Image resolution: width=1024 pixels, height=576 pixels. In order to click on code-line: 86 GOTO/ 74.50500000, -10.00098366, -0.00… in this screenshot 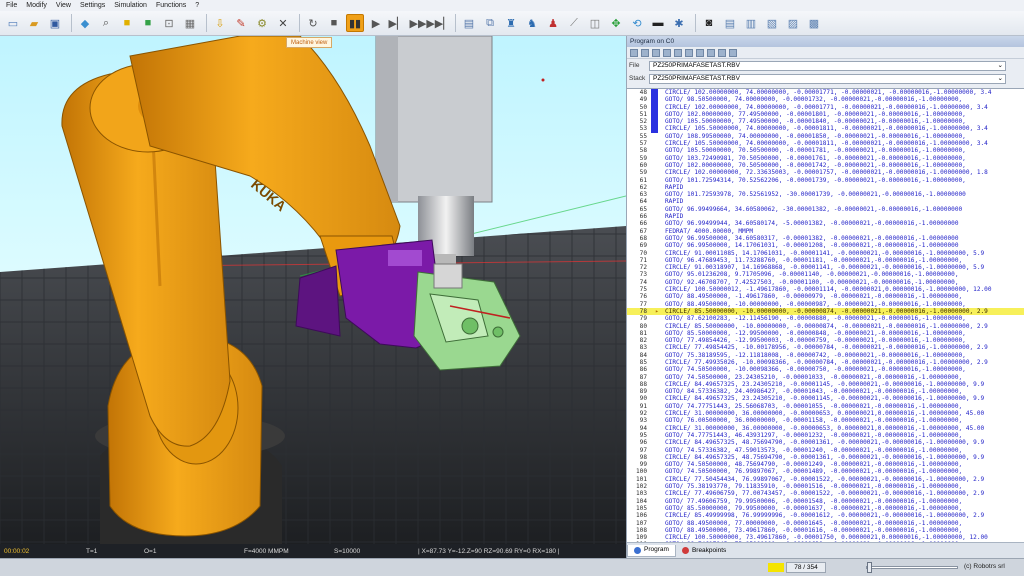, I will do `click(825, 369)`.